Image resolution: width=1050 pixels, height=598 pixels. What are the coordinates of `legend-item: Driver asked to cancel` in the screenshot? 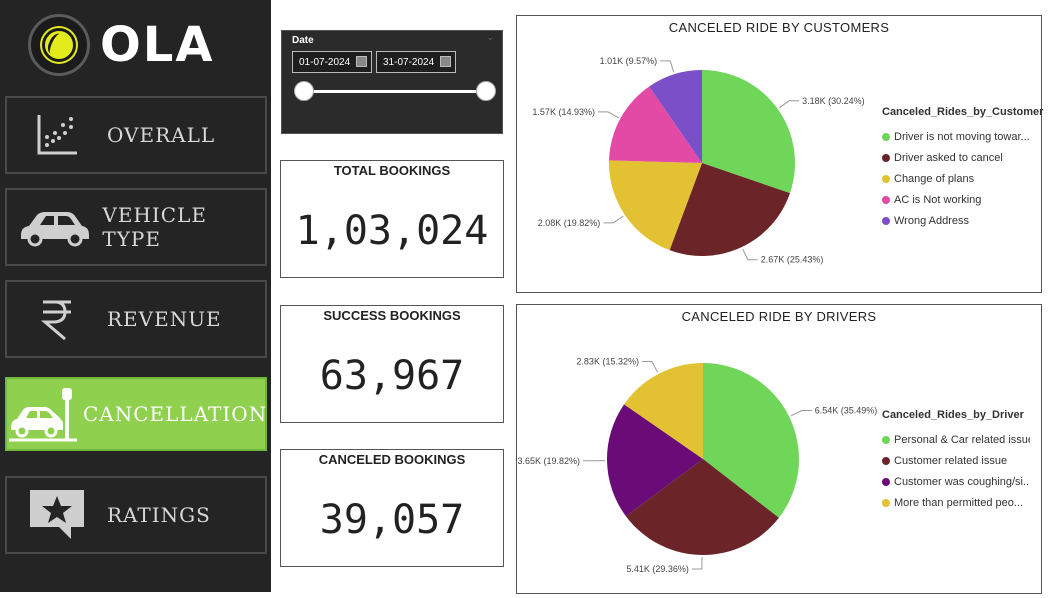 It's located at (956, 157).